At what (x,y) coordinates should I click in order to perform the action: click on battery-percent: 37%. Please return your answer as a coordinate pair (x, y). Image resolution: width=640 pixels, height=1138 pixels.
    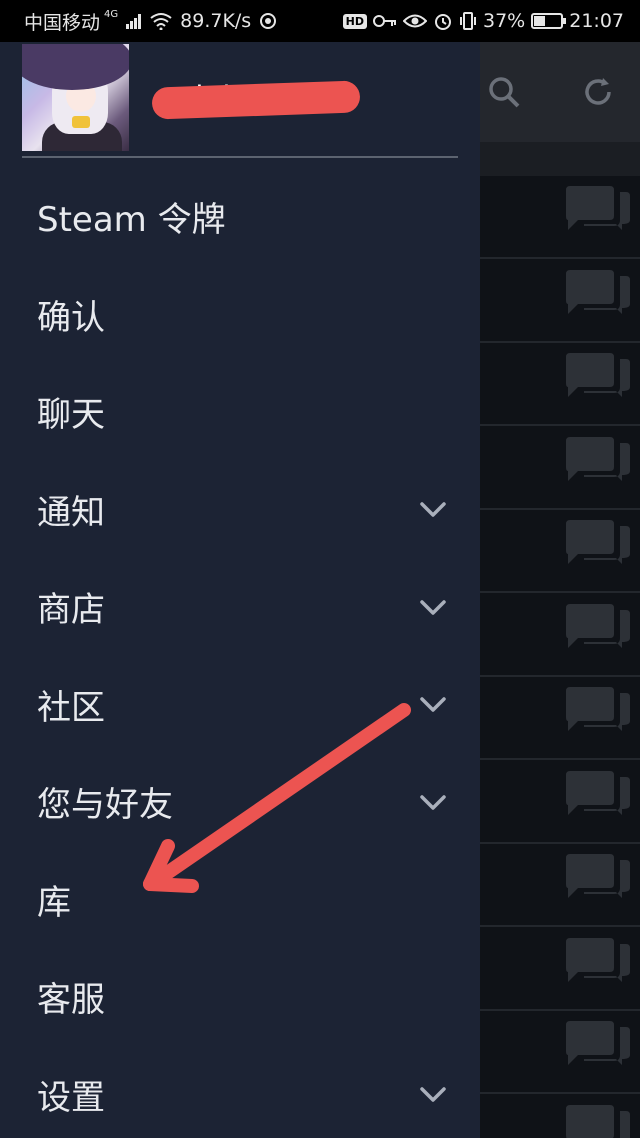
    Looking at the image, I should click on (504, 21).